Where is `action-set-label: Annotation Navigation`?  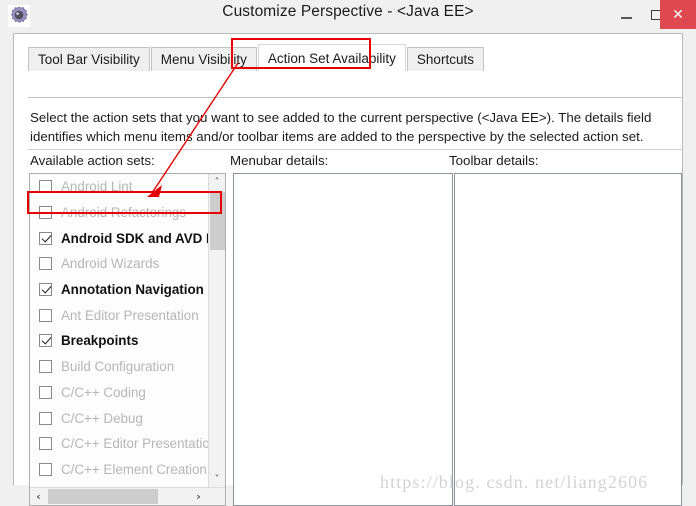
action-set-label: Annotation Navigation is located at coordinates (132, 289).